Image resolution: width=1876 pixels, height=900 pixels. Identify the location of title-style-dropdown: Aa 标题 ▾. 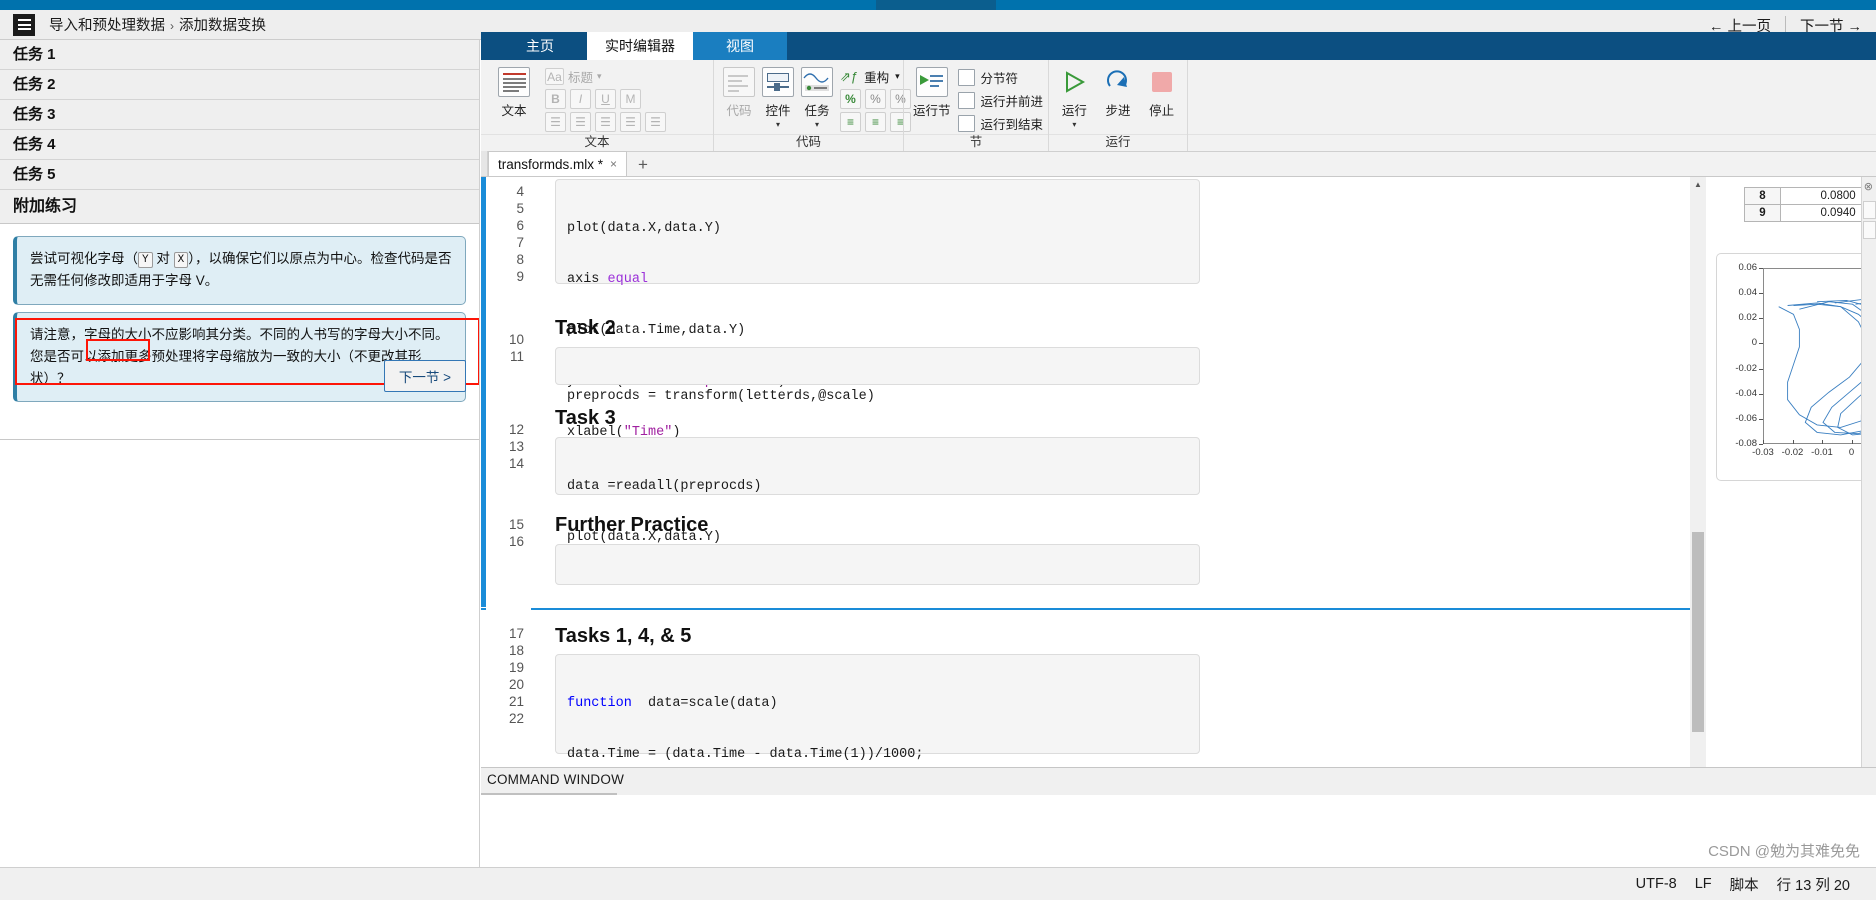
(605, 76).